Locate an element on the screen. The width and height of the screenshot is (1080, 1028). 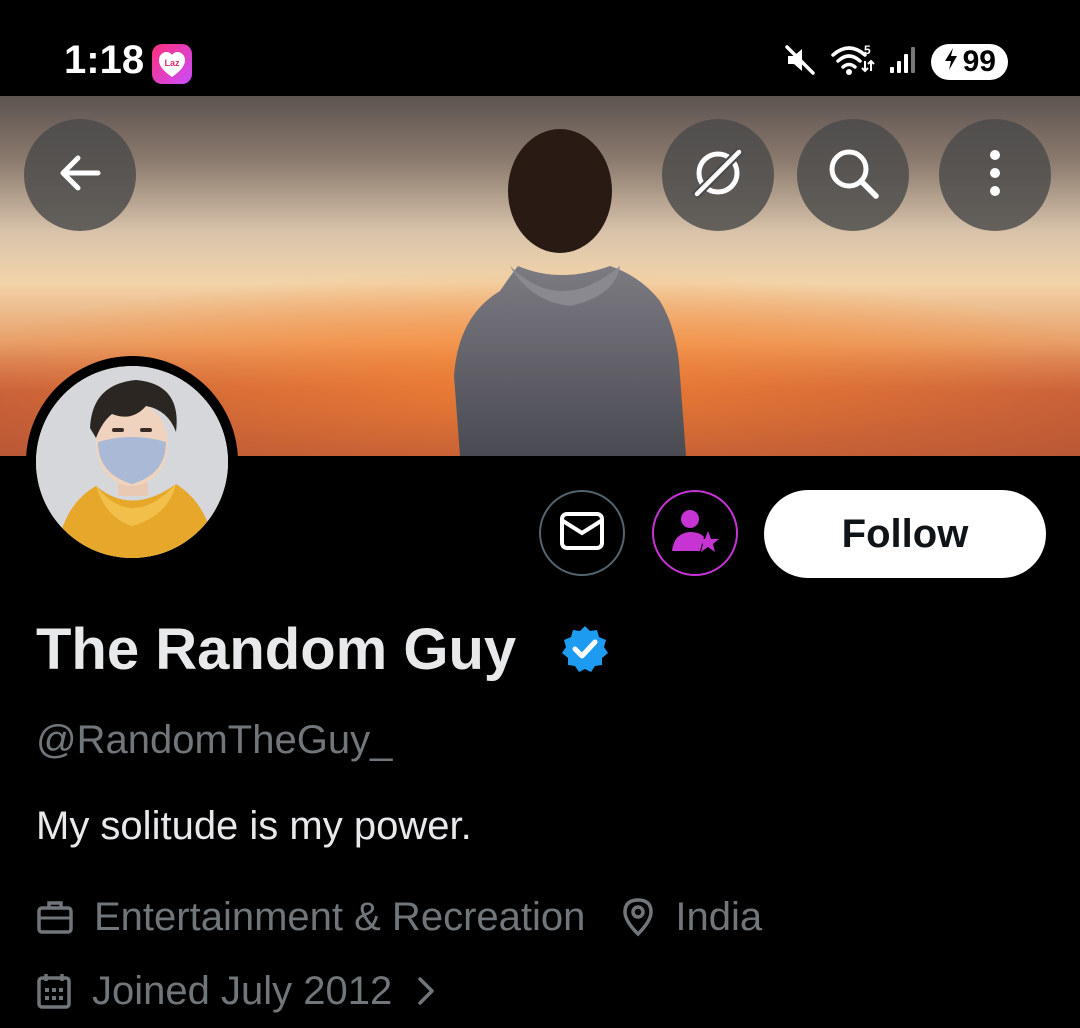
message-icon is located at coordinates (582, 533).